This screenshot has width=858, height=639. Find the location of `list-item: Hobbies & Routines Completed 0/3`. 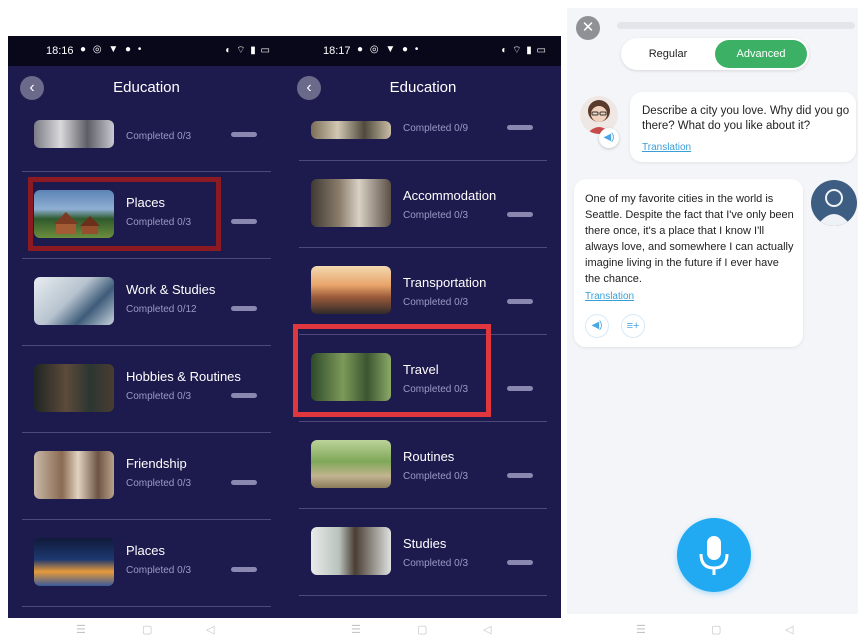

list-item: Hobbies & Routines Completed 0/3 is located at coordinates (146, 389).